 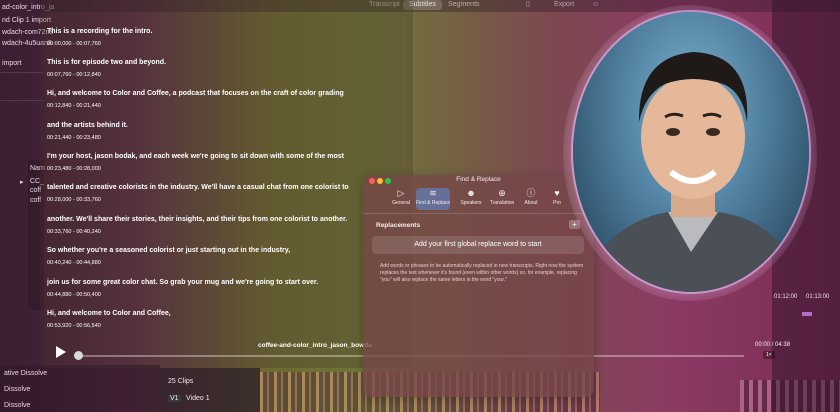 What do you see at coordinates (786, 297) in the screenshot?
I see `timeline-time: 01:12:00` at bounding box center [786, 297].